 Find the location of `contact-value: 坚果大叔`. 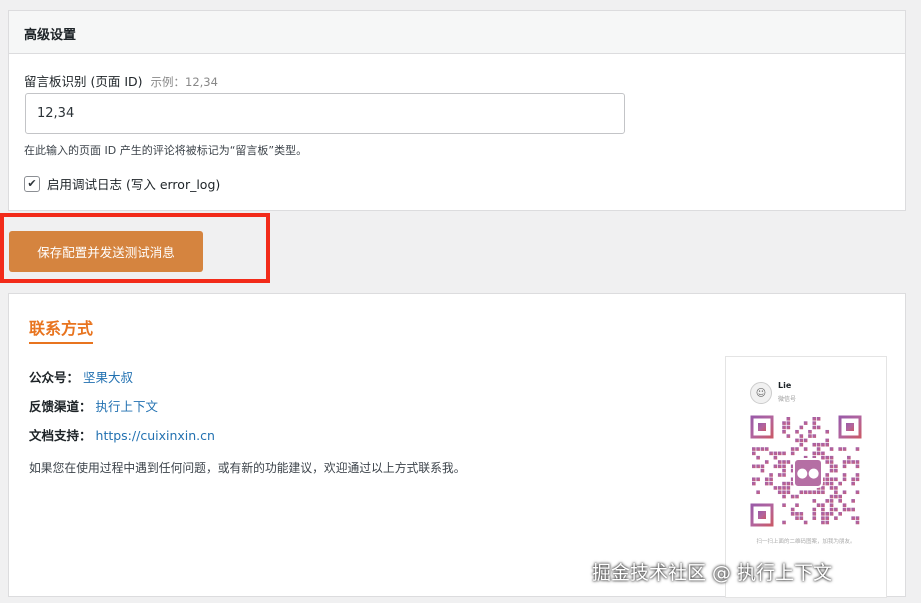

contact-value: 坚果大叔 is located at coordinates (108, 377).